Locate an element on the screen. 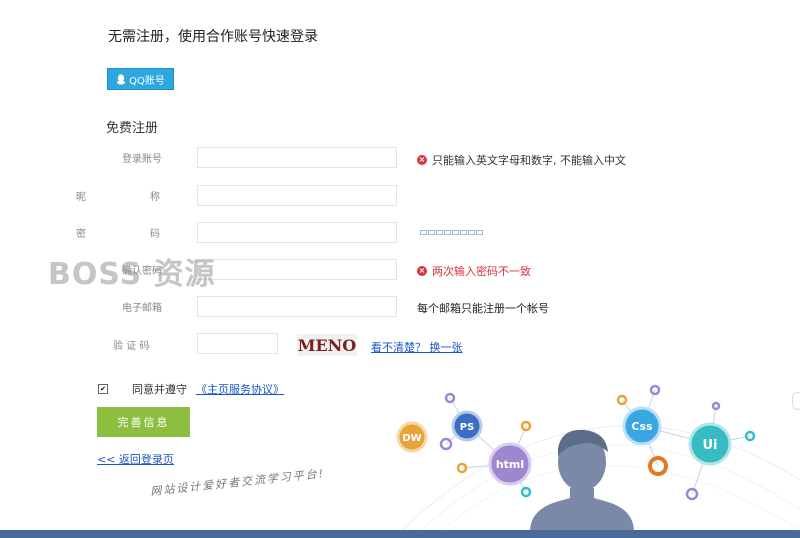 The width and height of the screenshot is (800, 538). email-input is located at coordinates (297, 306).